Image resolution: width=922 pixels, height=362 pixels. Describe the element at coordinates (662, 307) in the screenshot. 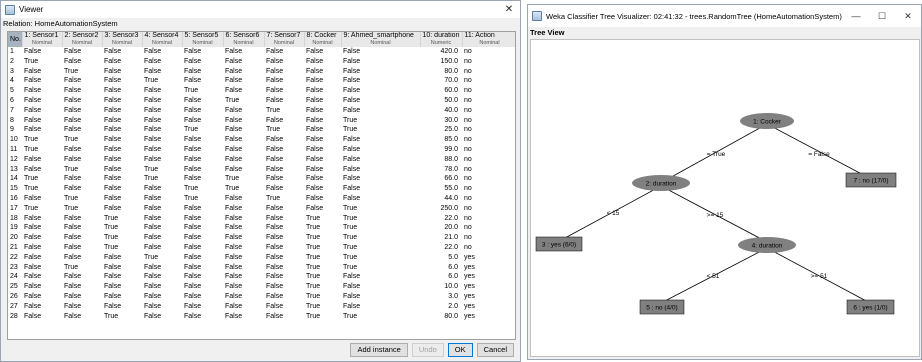

I see `leaf-no-4: 5 : no (4/0)` at that location.